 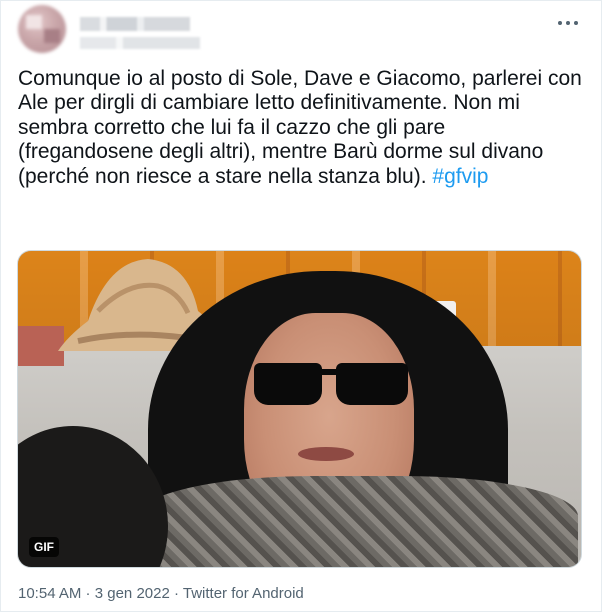 I want to click on author-name-redacted, so click(x=135, y=24).